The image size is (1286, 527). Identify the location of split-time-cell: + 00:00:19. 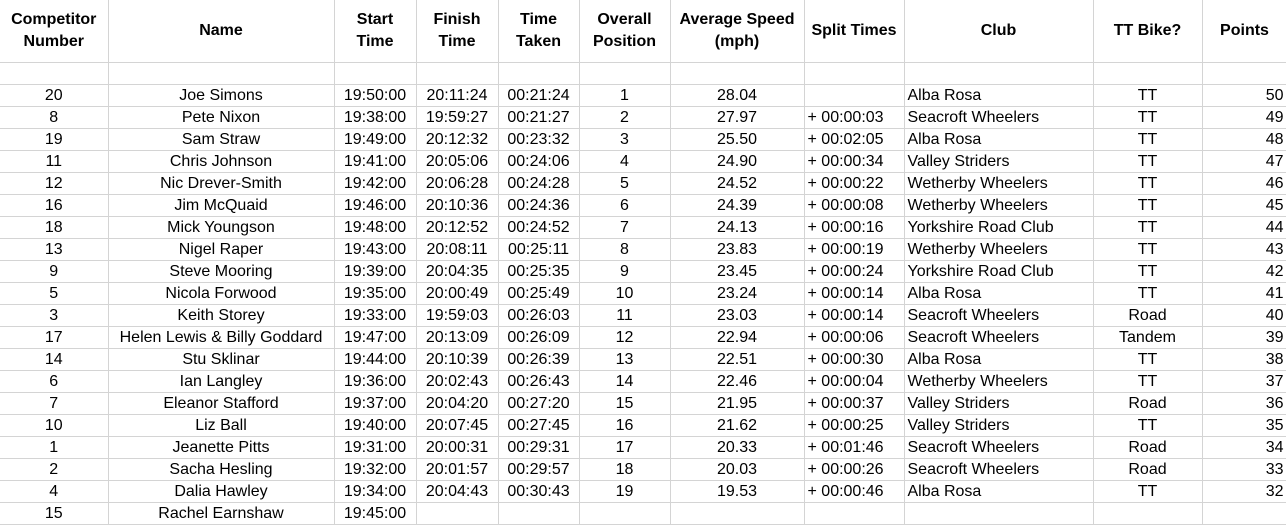
(854, 249).